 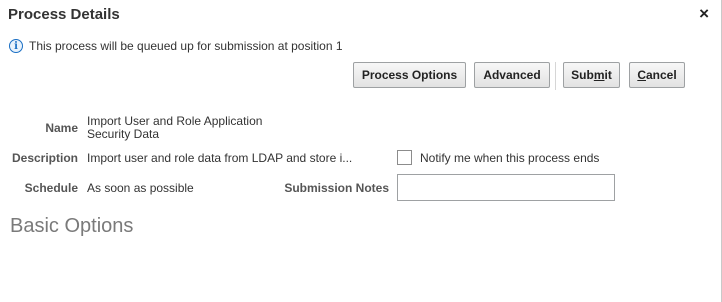 I want to click on name-value-line2: Security Data, so click(x=123, y=134).